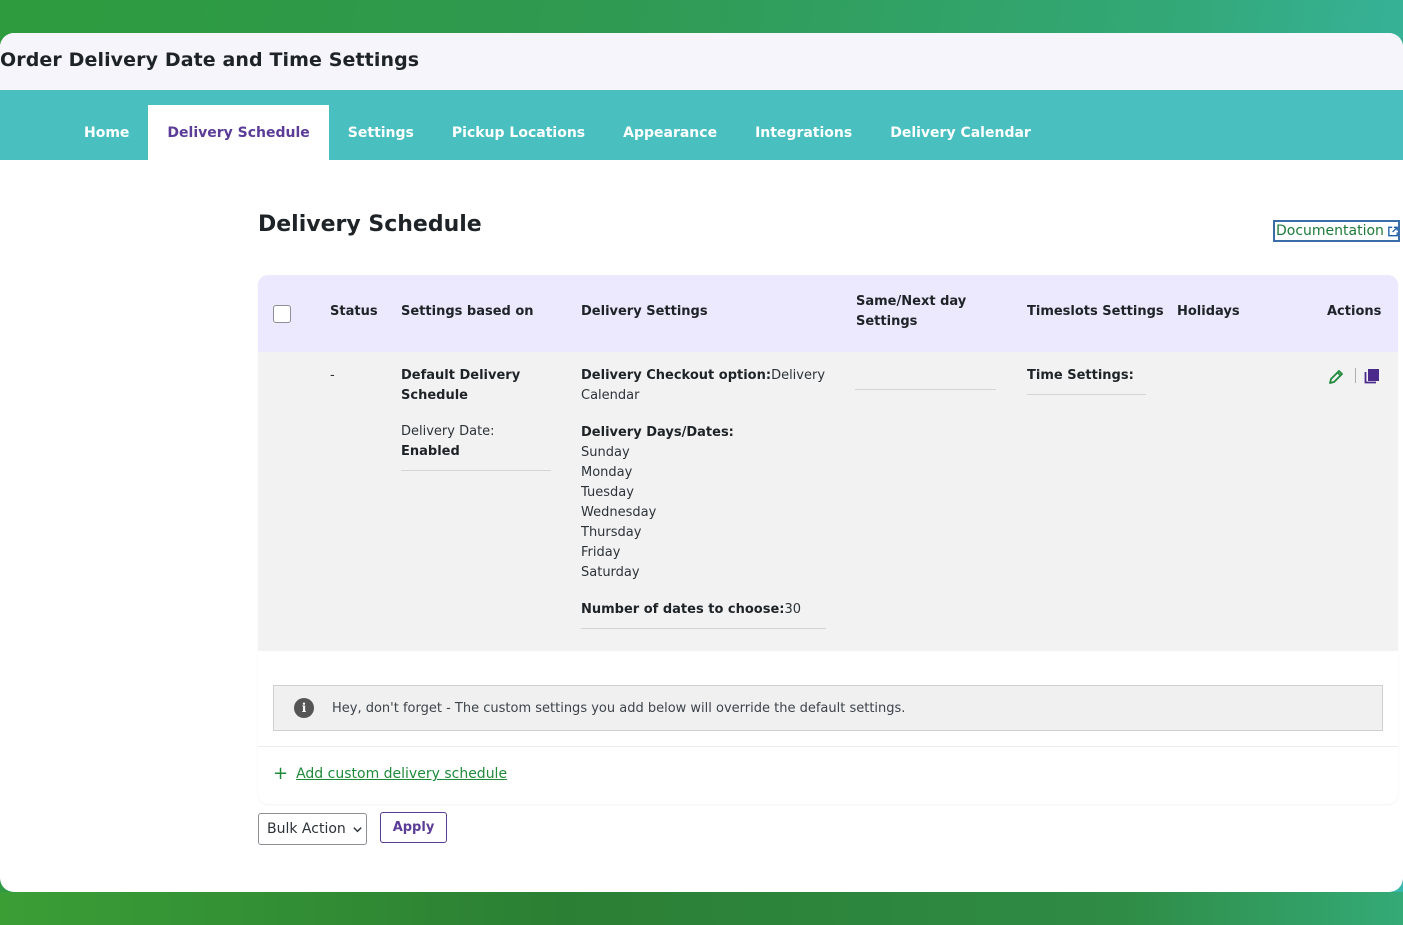  I want to click on day-sunday: Sunday, so click(605, 452).